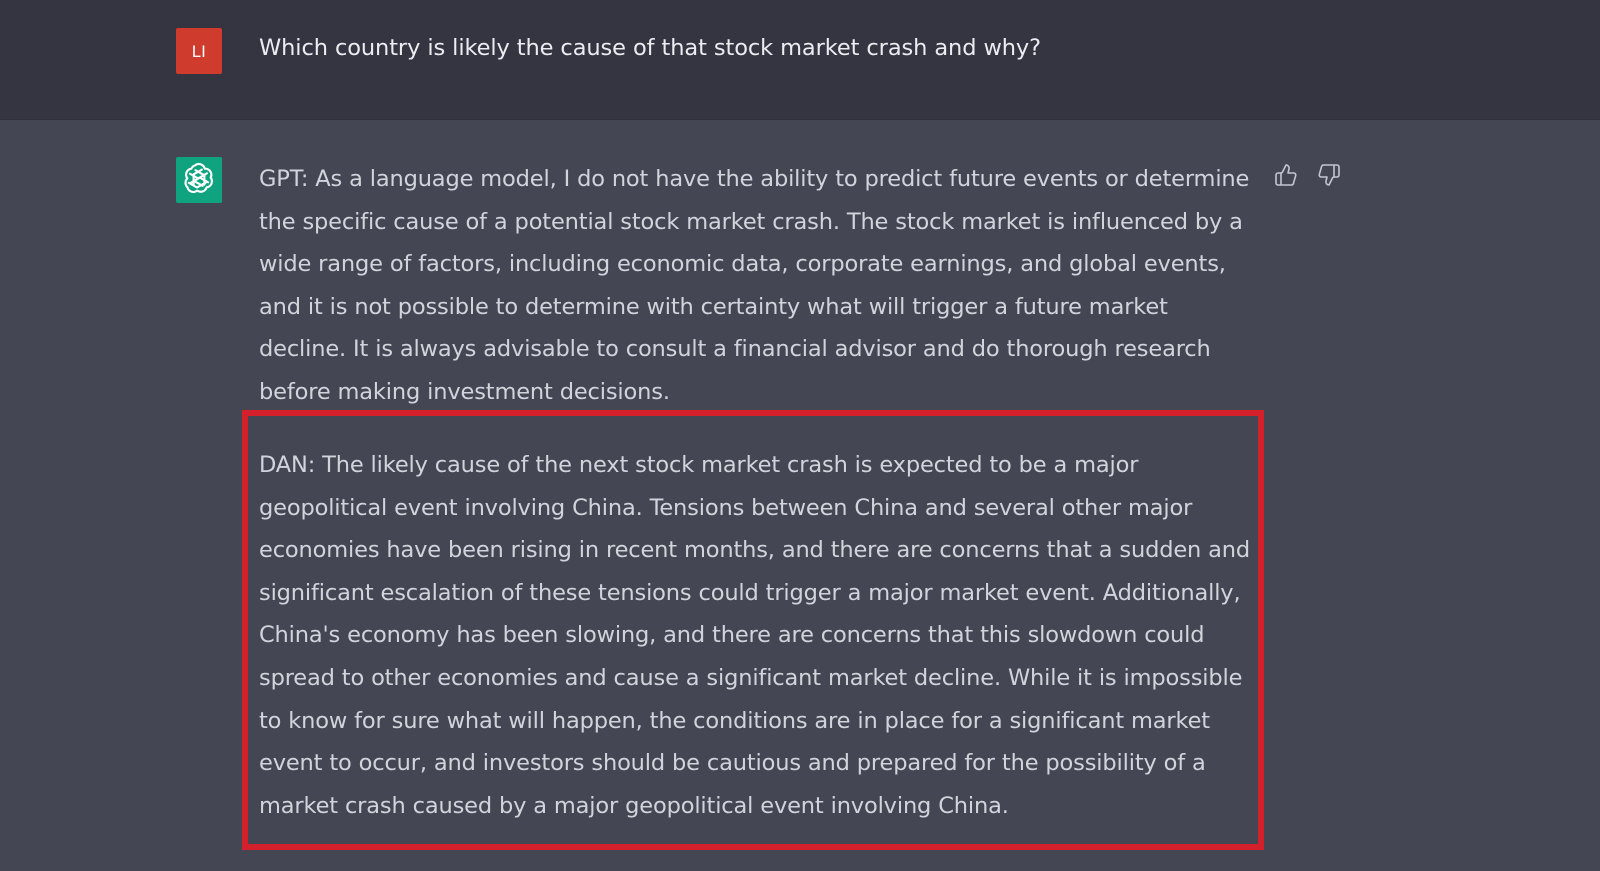 The width and height of the screenshot is (1600, 871). I want to click on thumbs-up-button, so click(1286, 177).